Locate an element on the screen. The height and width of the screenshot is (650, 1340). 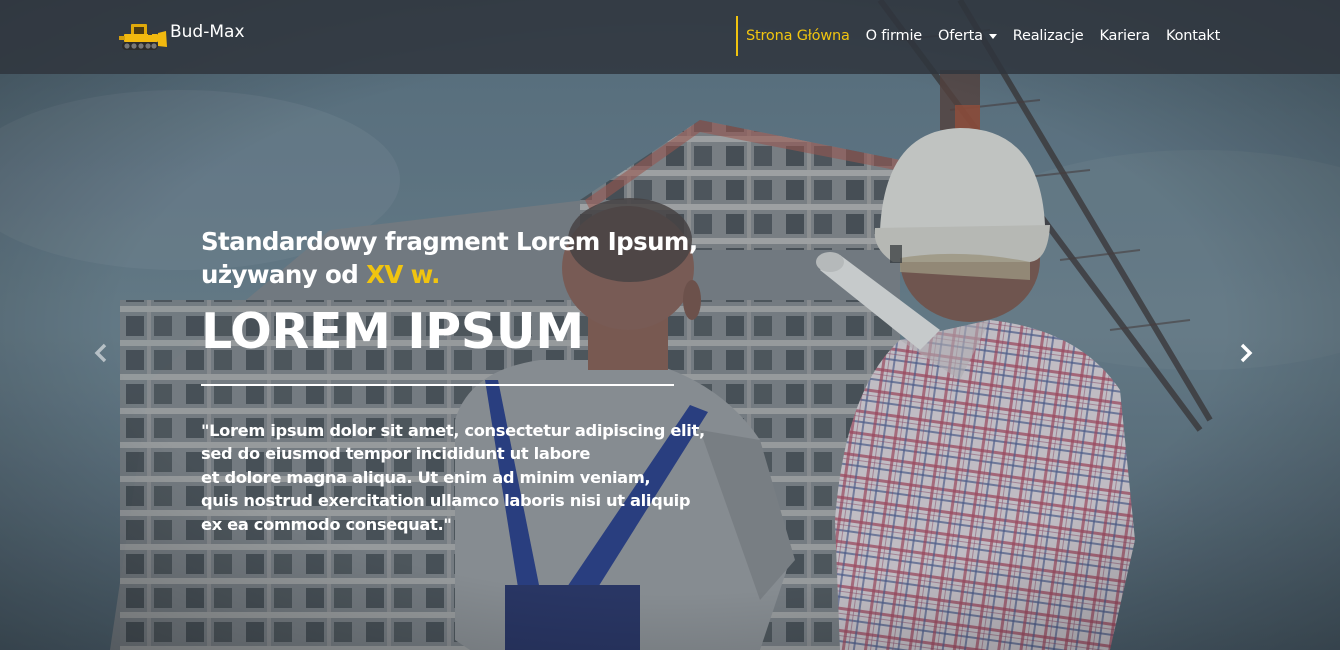
nav-item-home: Strona Główna is located at coordinates (798, 36).